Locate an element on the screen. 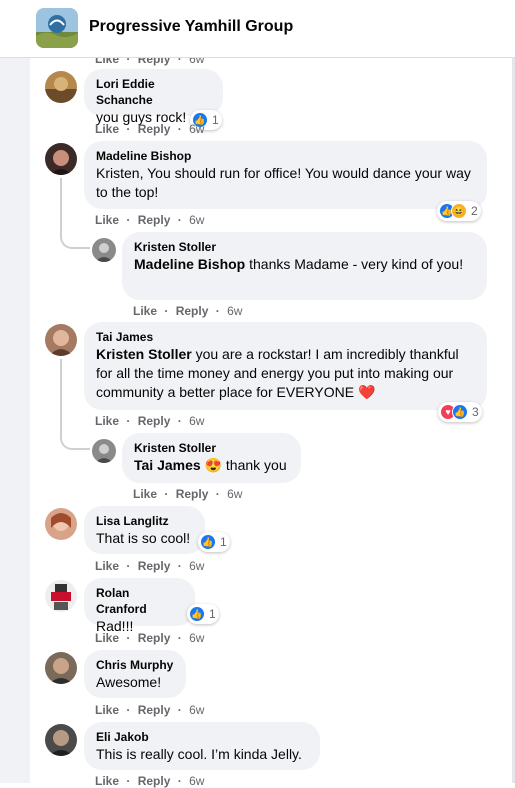 The image size is (515, 788). thread-connector is located at coordinates (75, 237).